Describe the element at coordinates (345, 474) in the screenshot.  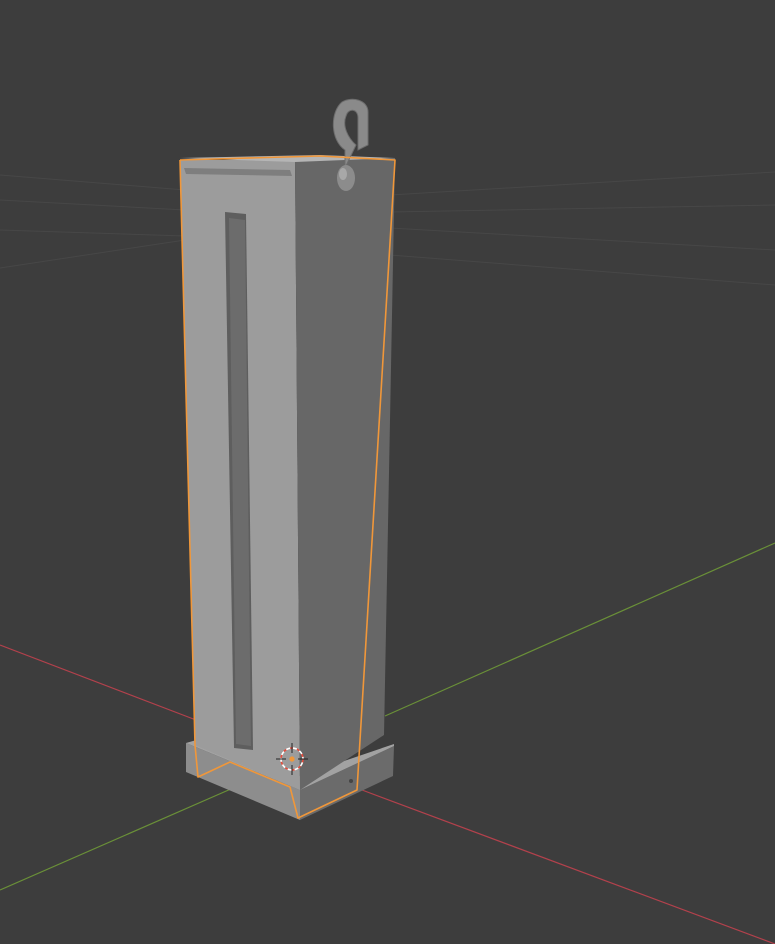
I see `column-side-face` at that location.